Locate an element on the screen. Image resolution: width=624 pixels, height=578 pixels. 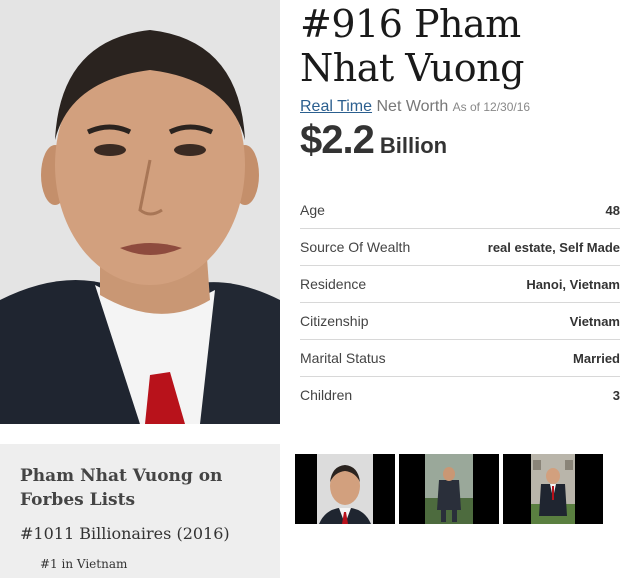
forbes-list-subrank: #1 in Vietnam is located at coordinates (84, 564).